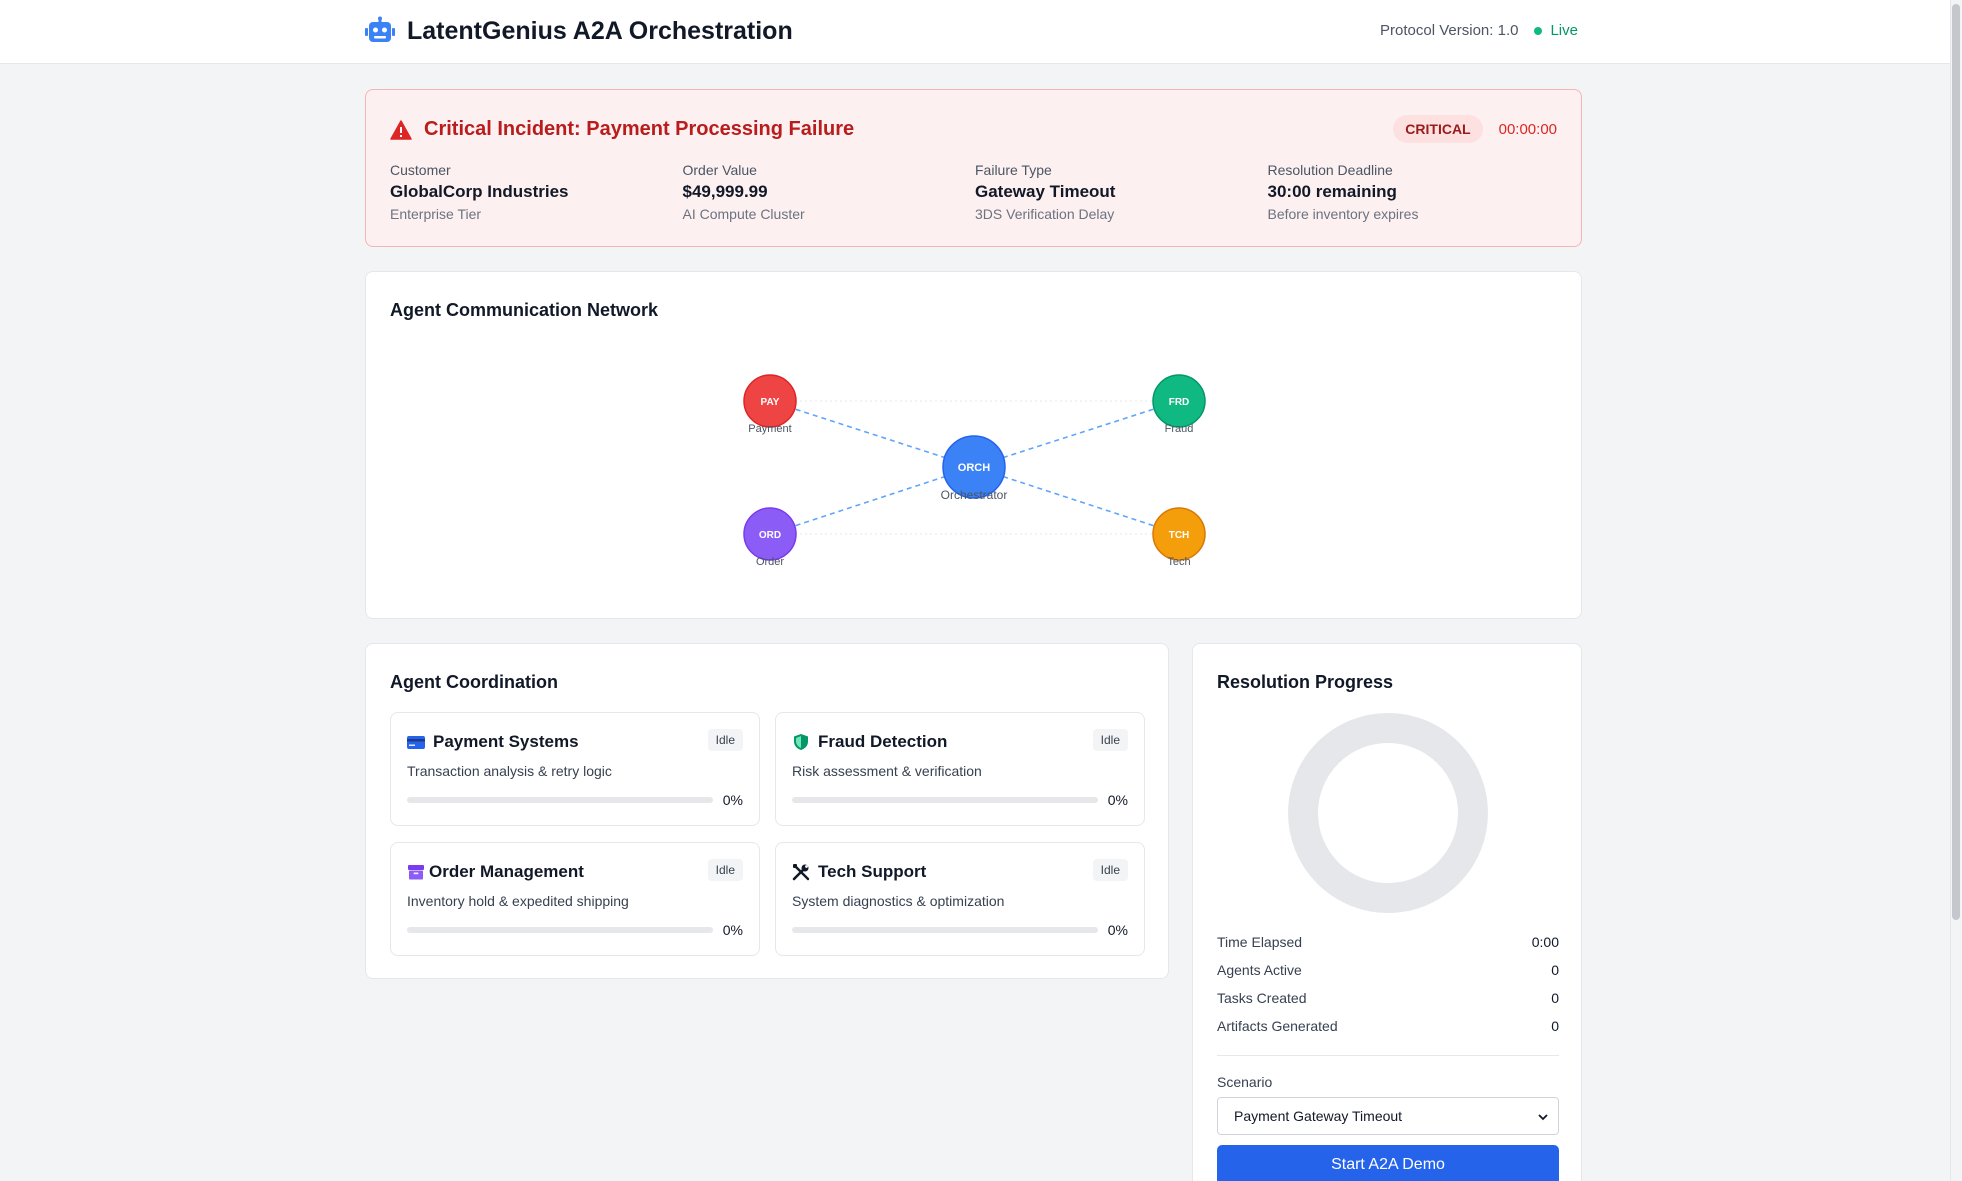 This screenshot has height=1181, width=1962. What do you see at coordinates (1277, 1026) in the screenshot?
I see `stat-label: Artifacts Generated` at bounding box center [1277, 1026].